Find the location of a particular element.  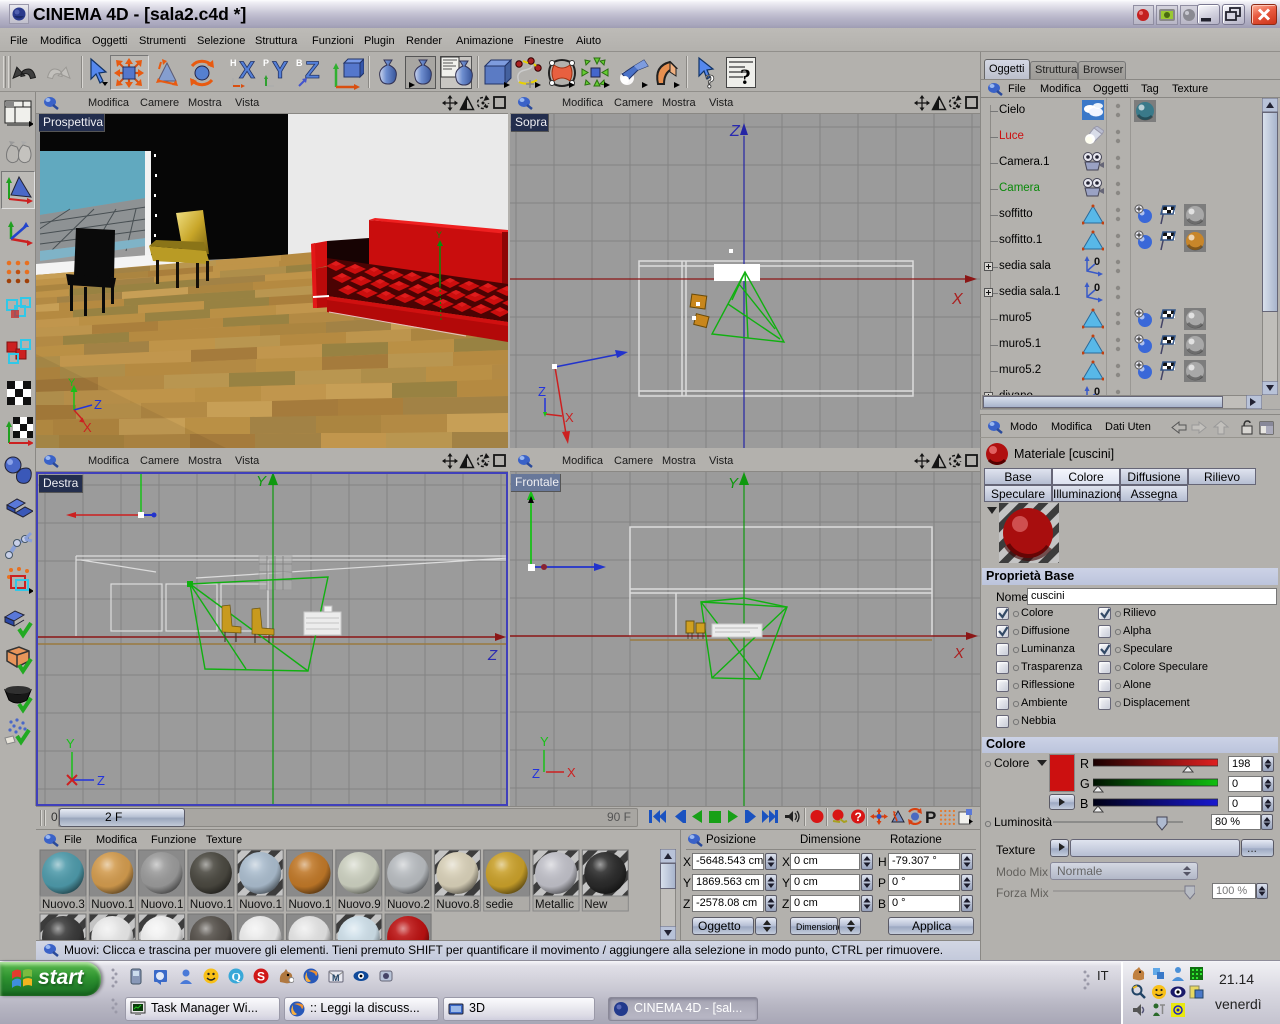

svg-text: sedie is located at coordinates (500, 905).